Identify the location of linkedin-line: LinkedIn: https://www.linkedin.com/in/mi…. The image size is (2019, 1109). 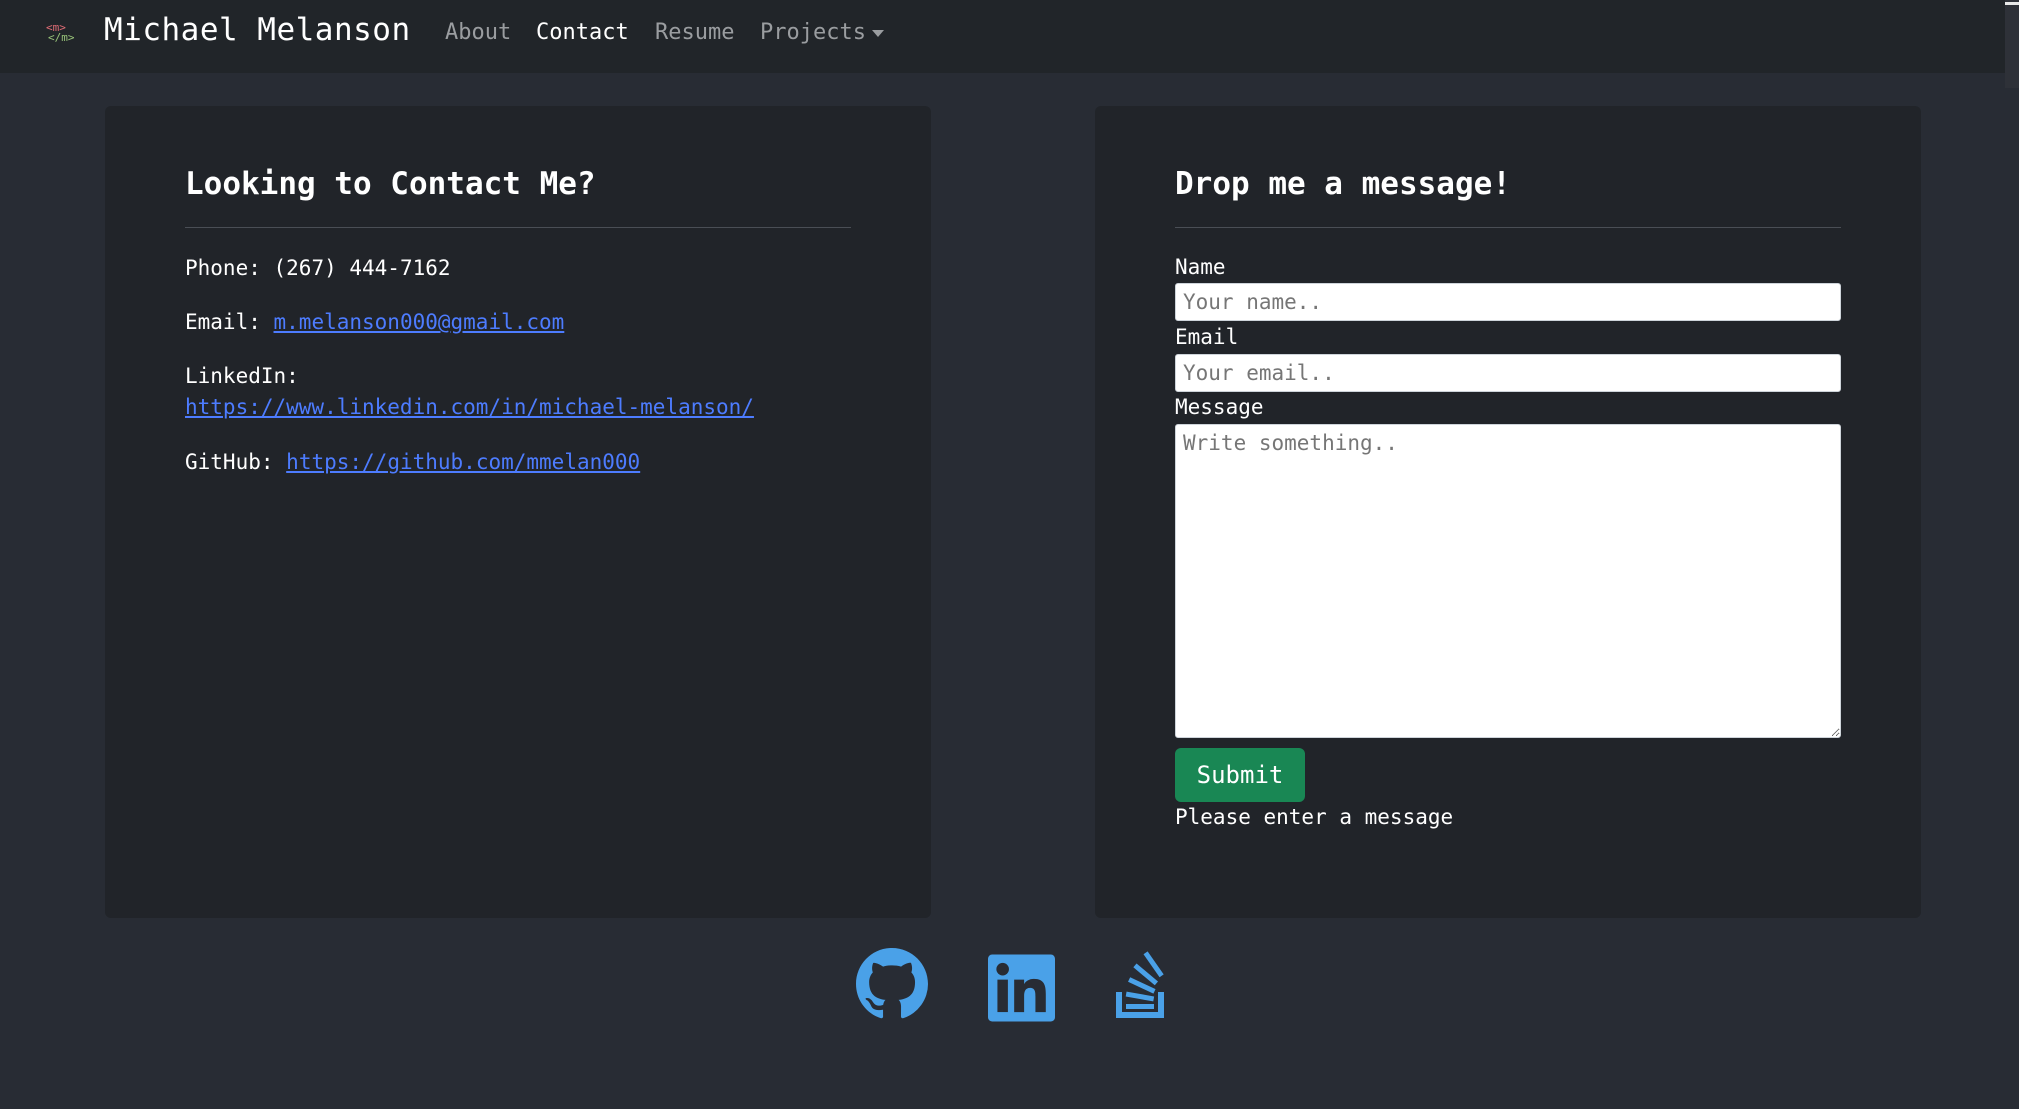
(518, 392).